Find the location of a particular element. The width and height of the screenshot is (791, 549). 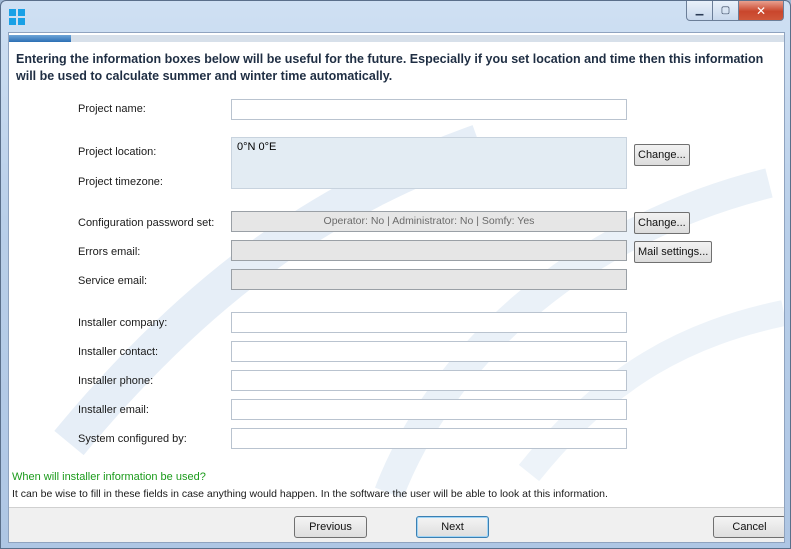

minimize-button: ▁ is located at coordinates (699, 11).